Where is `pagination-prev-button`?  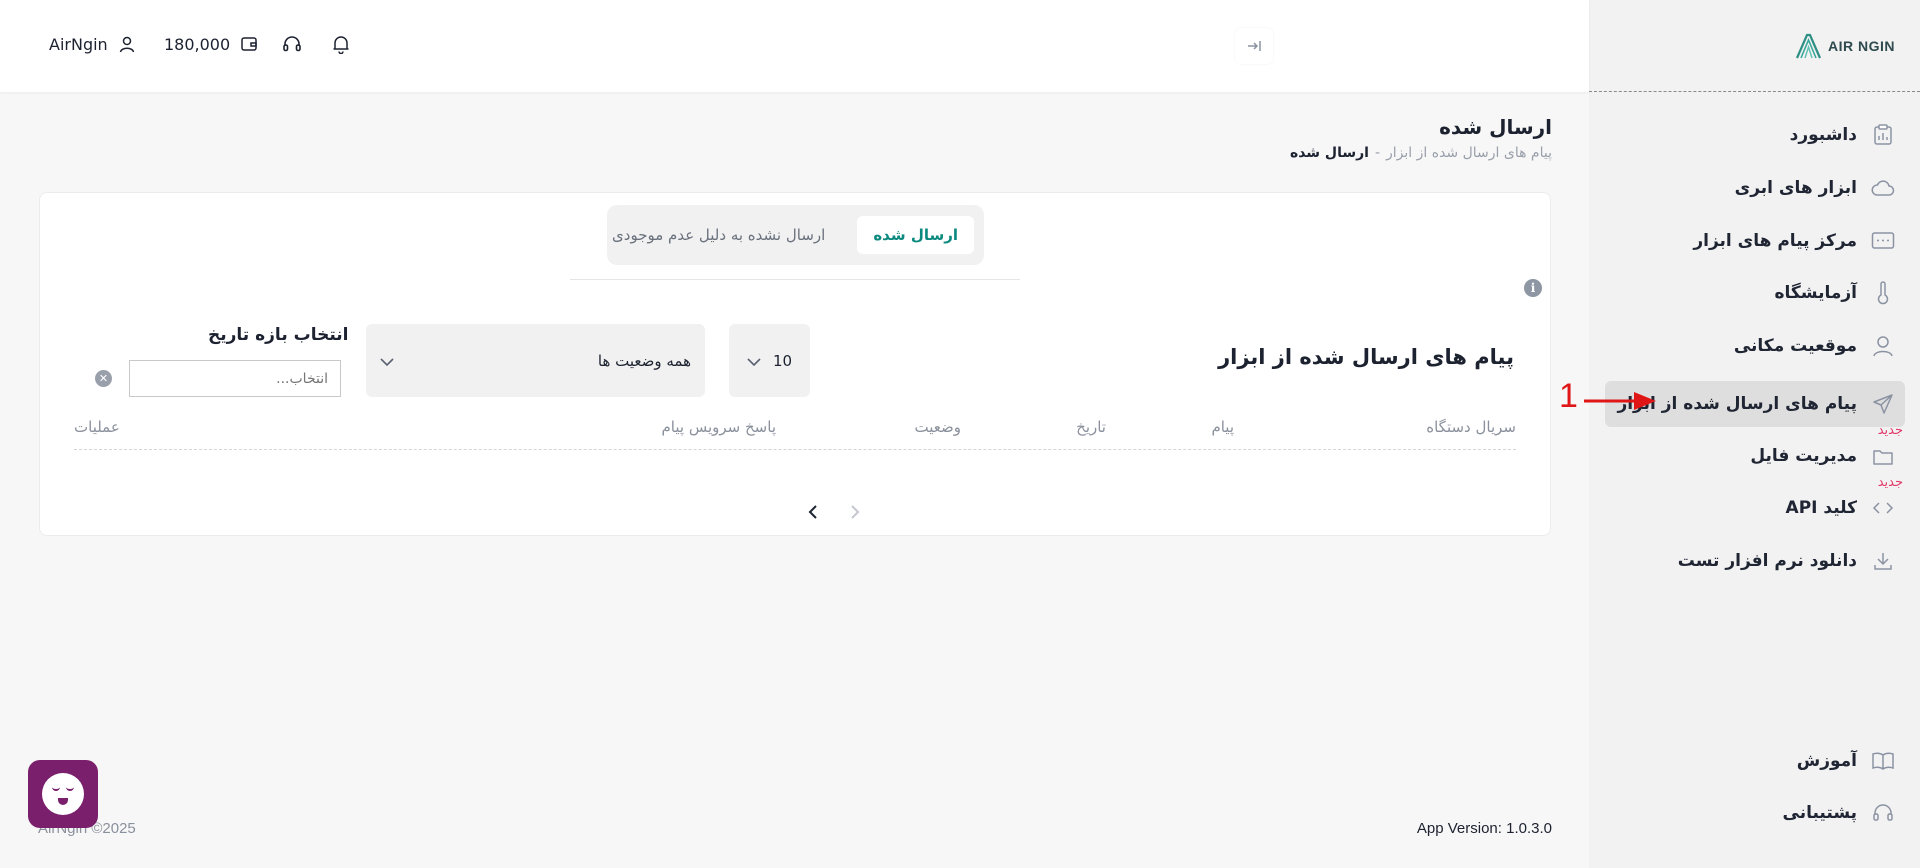 pagination-prev-button is located at coordinates (813, 514).